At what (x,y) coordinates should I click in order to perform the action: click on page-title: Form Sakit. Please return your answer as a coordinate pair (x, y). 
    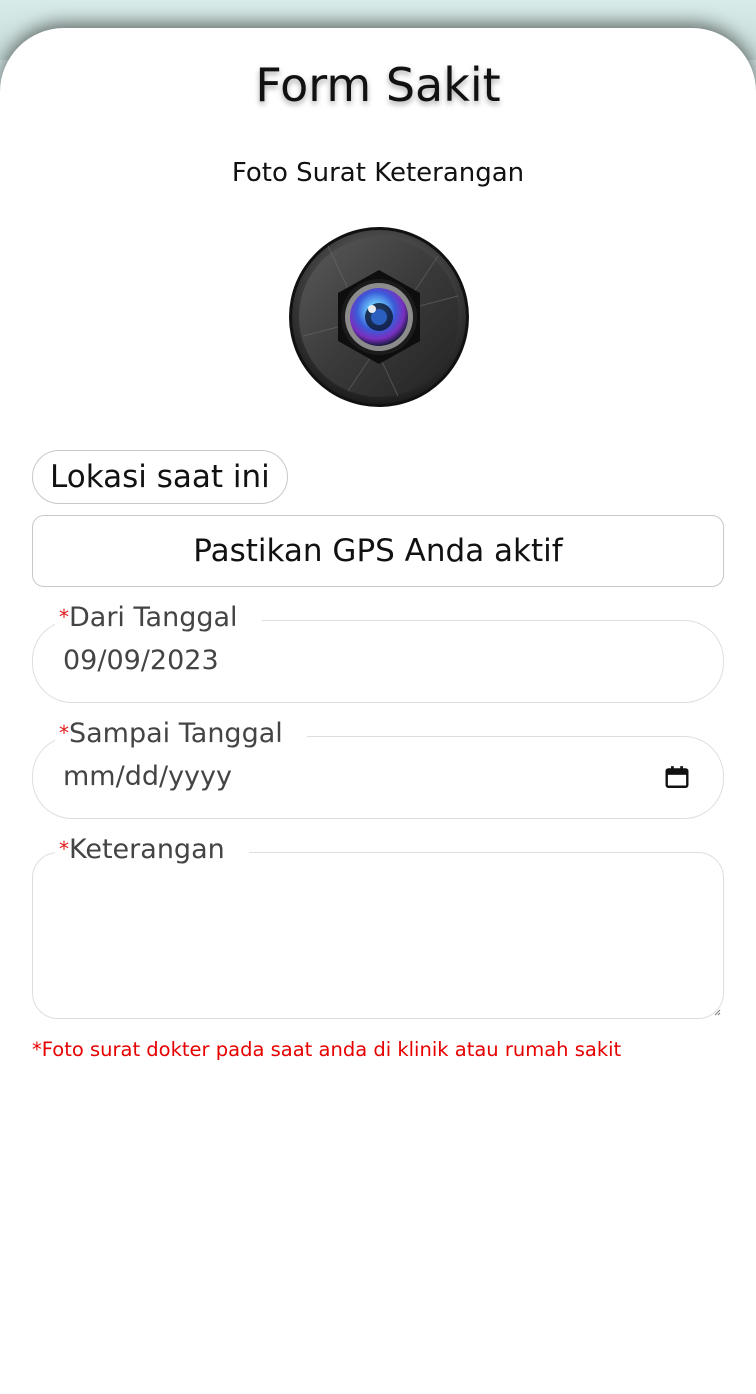
    Looking at the image, I should click on (378, 85).